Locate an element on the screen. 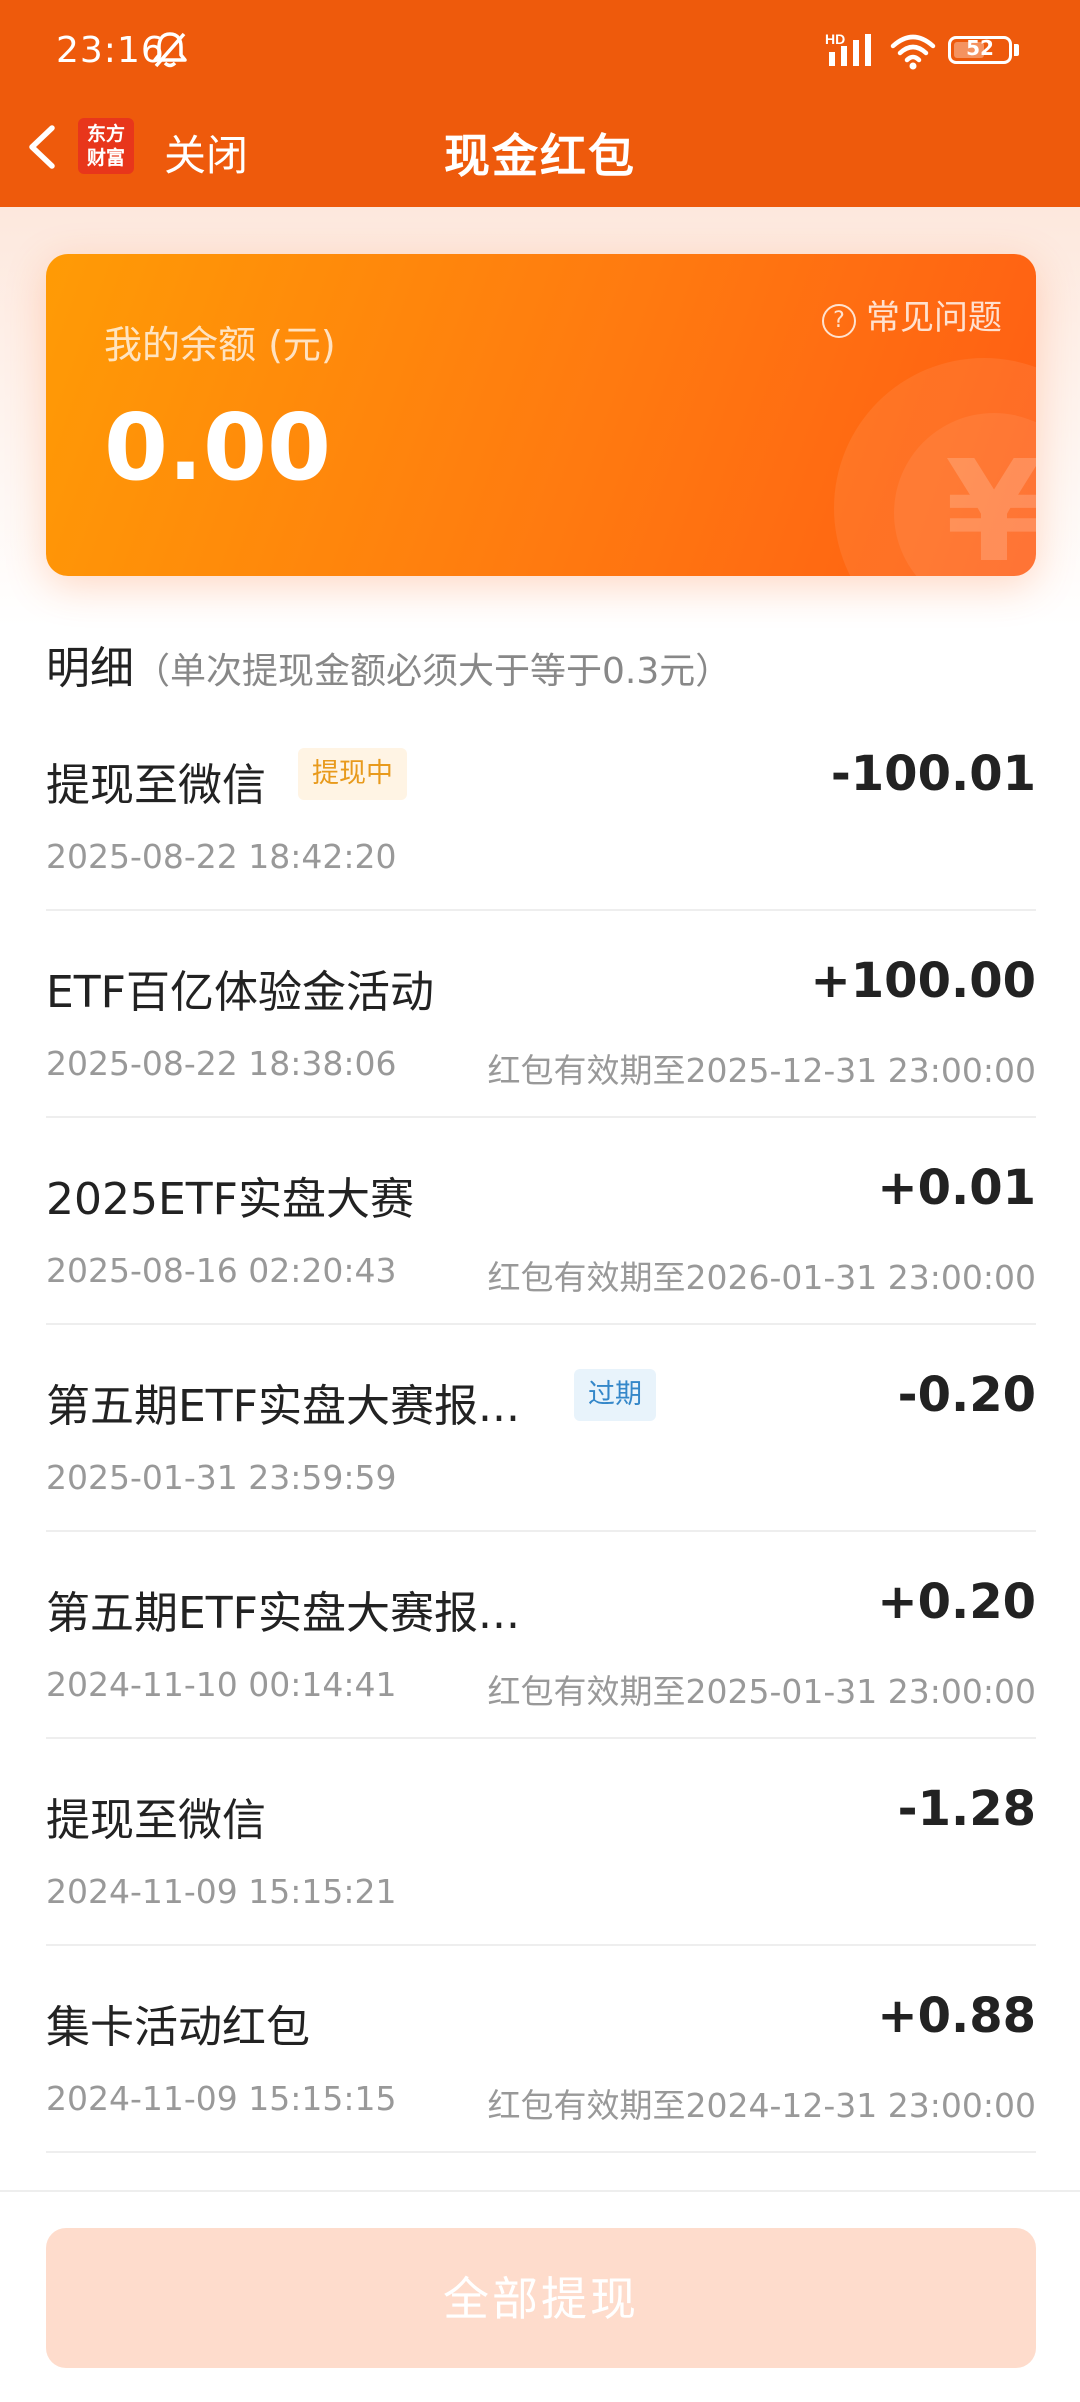 The image size is (1080, 2402). detail-amount: +0.88 is located at coordinates (956, 2016).